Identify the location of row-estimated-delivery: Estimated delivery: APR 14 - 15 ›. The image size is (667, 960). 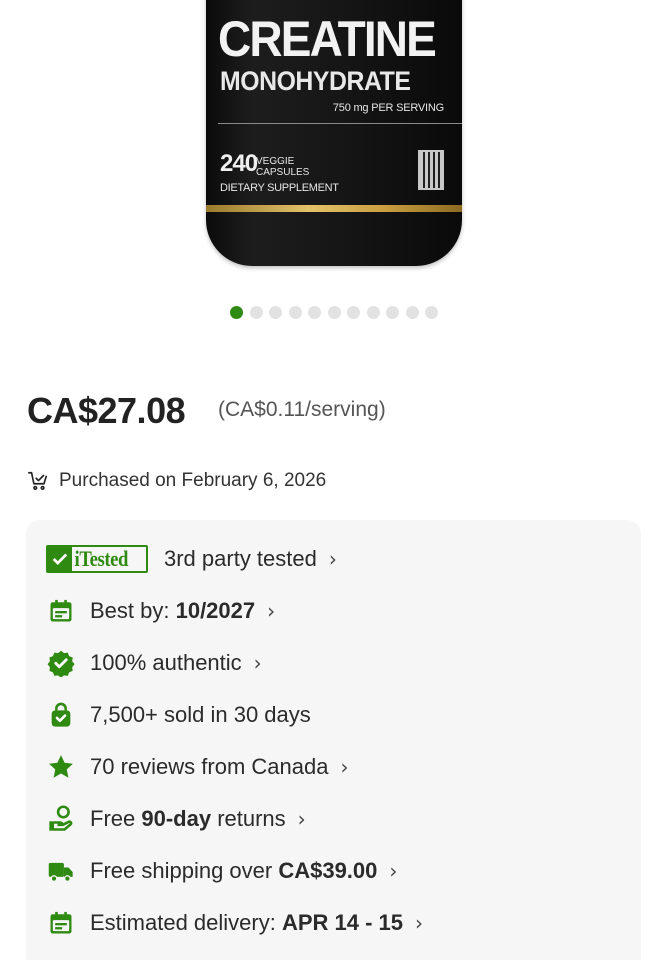
(234, 923).